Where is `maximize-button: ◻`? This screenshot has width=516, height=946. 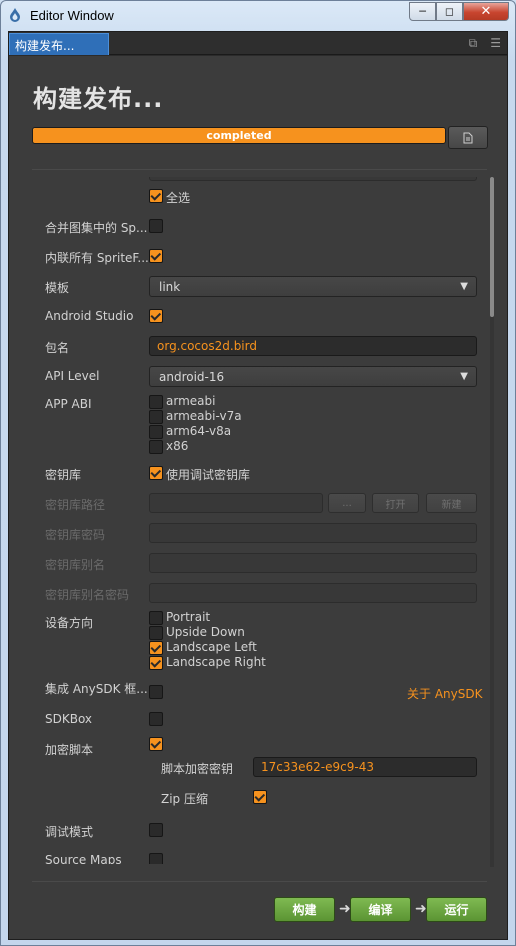
maximize-button: ◻ is located at coordinates (449, 11).